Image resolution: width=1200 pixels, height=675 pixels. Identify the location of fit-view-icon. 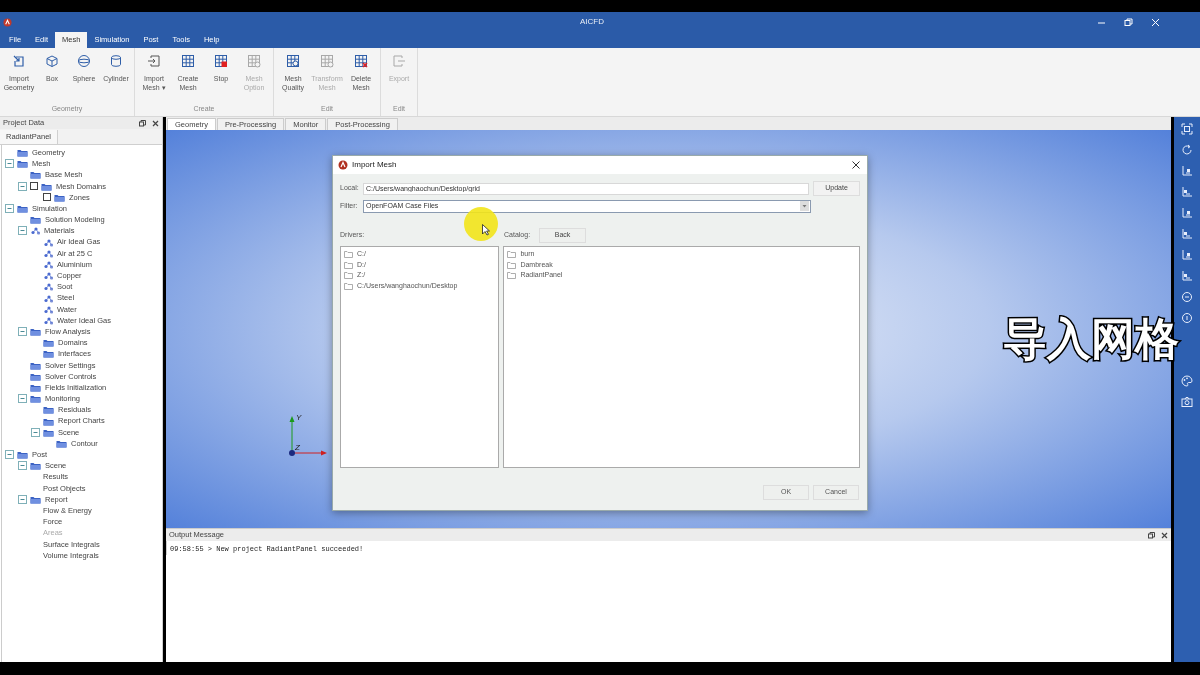
(1187, 129).